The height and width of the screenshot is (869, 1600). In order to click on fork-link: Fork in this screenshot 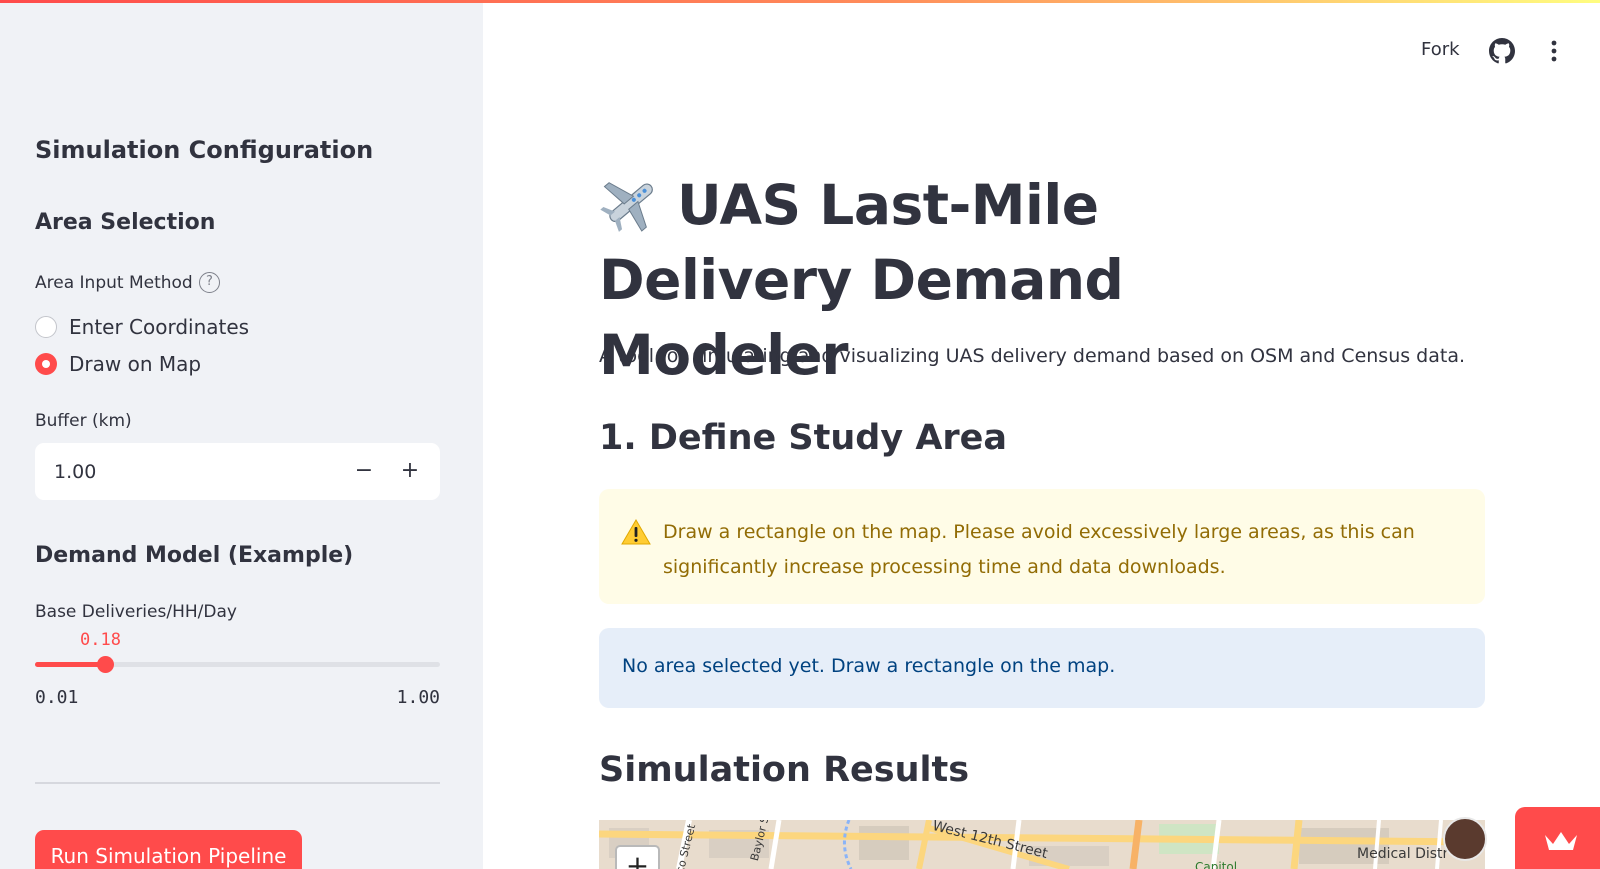, I will do `click(1440, 49)`.